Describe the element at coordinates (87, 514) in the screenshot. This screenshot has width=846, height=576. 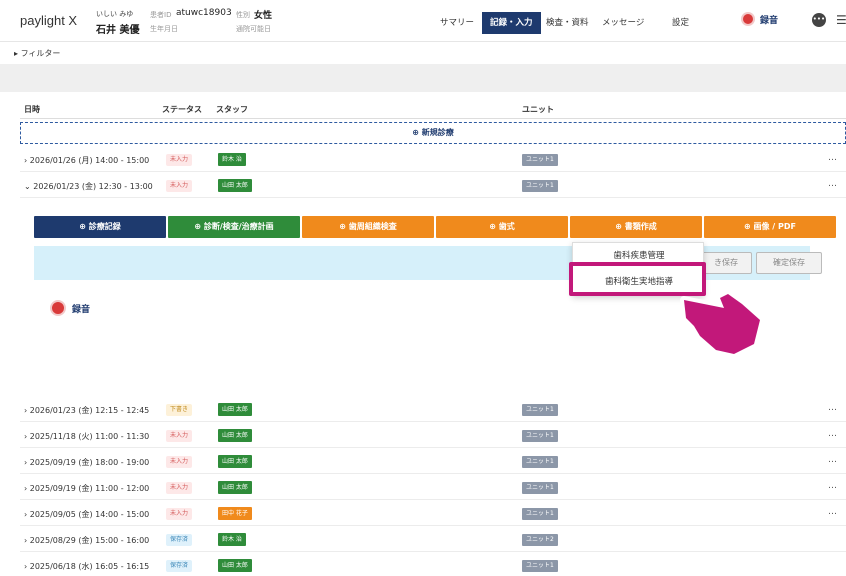
I see `row-date: › 2025/09/05 (金) 14:00 - 15:00` at that location.